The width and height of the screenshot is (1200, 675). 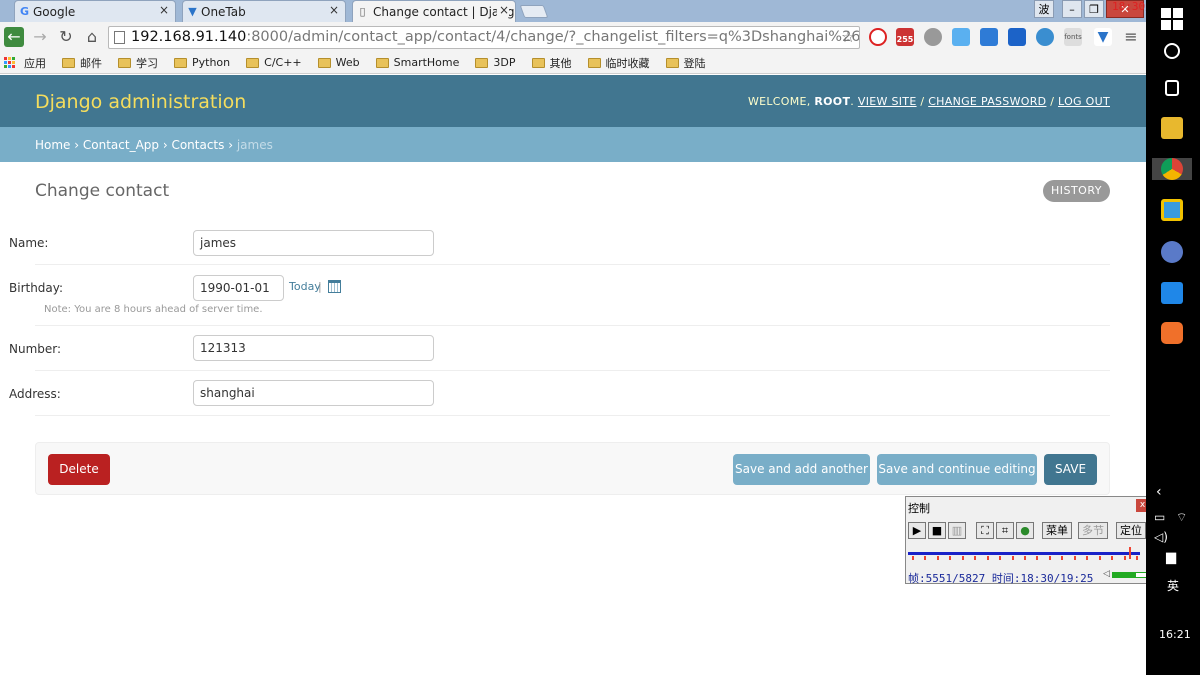 What do you see at coordinates (338, 62) in the screenshot?
I see `bookmark-folder: Web` at bounding box center [338, 62].